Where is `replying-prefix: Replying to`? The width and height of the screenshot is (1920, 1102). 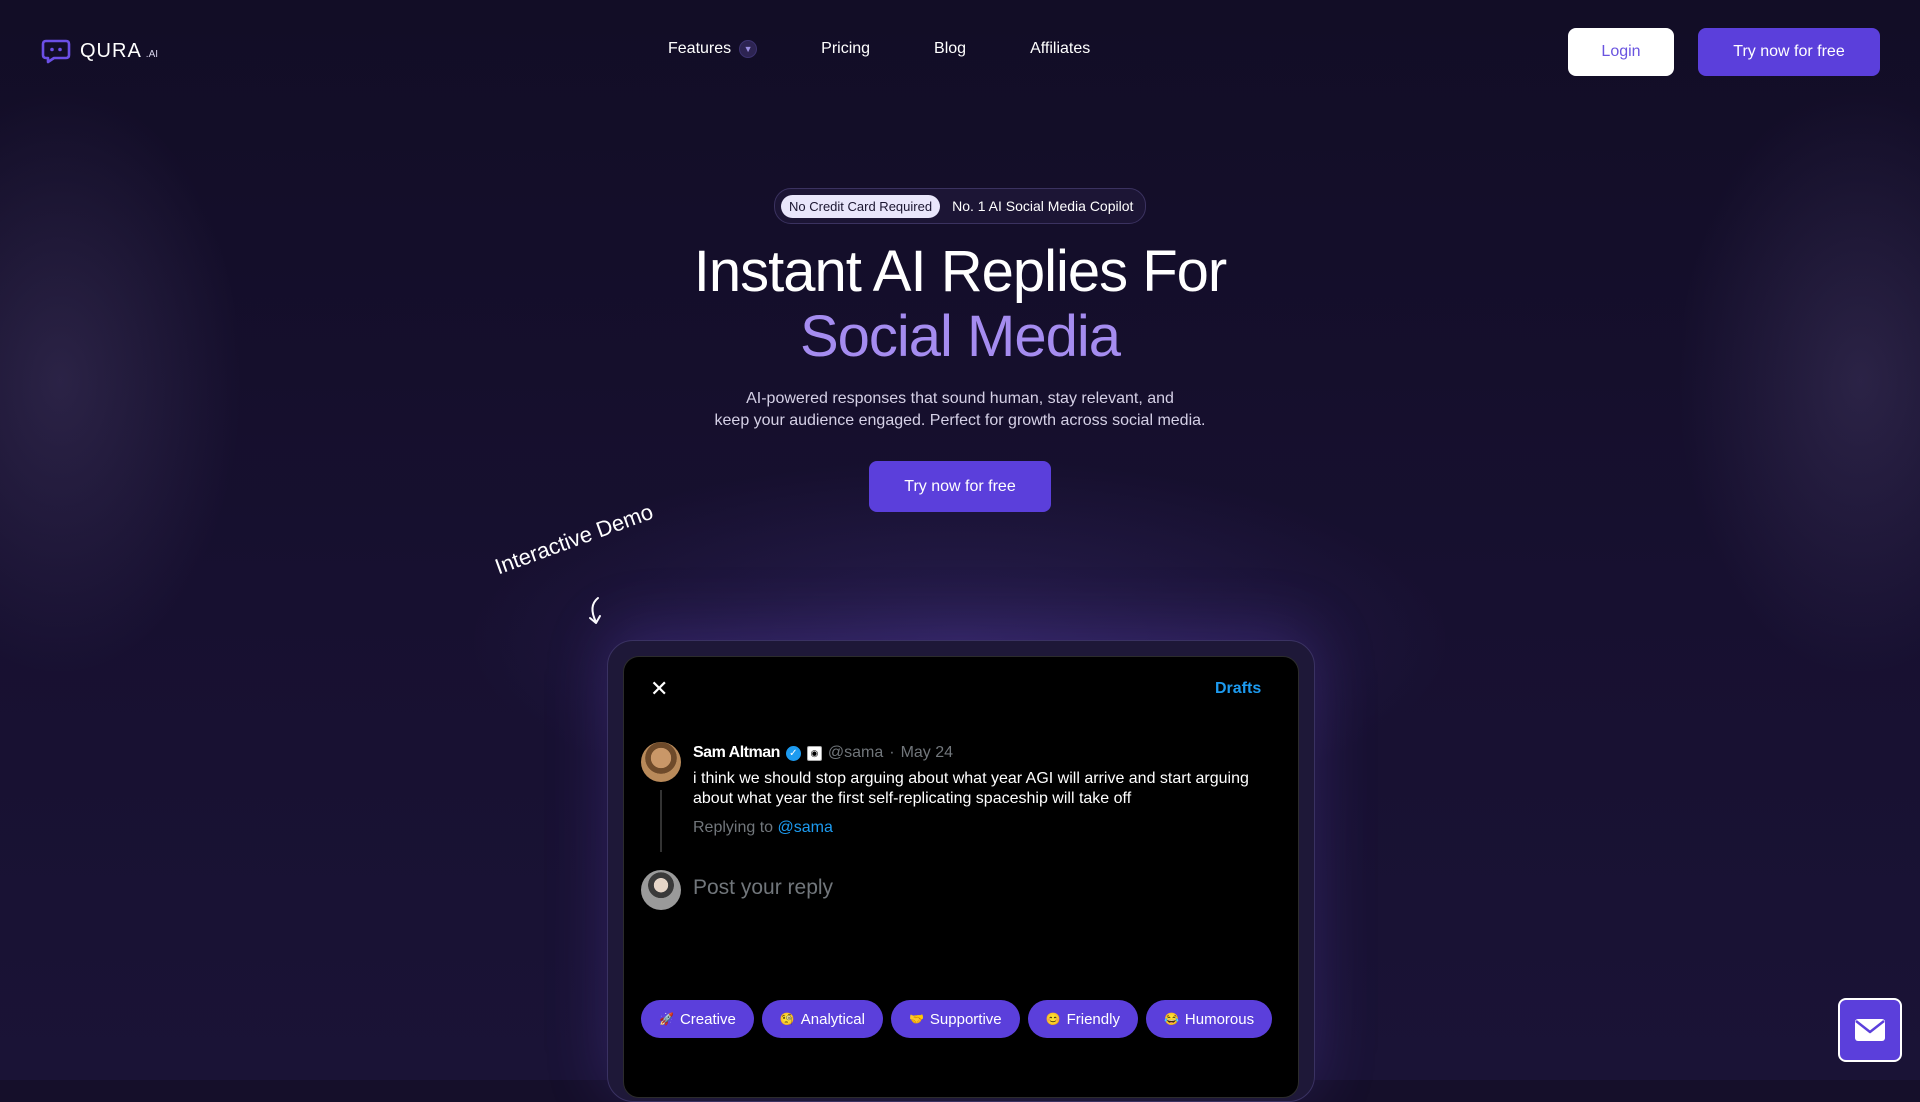
replying-prefix: Replying to is located at coordinates (733, 827).